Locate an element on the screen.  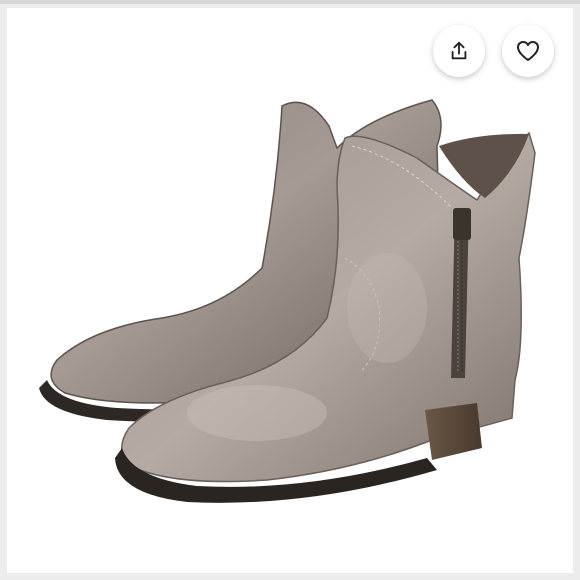
like-button is located at coordinates (528, 51).